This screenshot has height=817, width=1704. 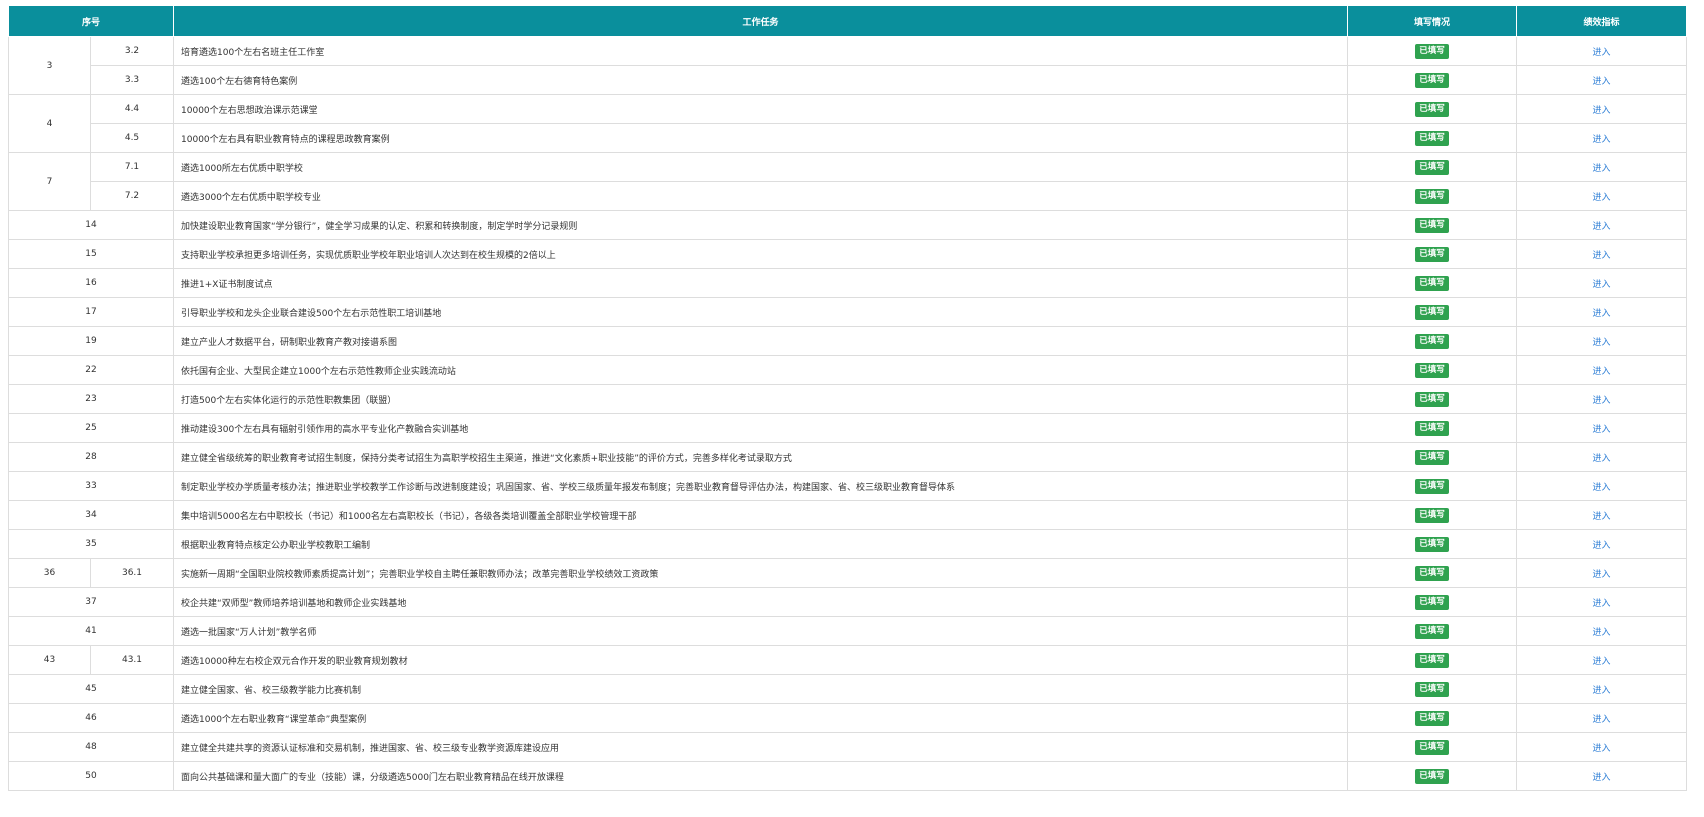 I want to click on table-row: 25 推动建设300个左右具有辐射引领作用的高水平专业化产教融合实训基地 已填写 进入, so click(x=847, y=428).